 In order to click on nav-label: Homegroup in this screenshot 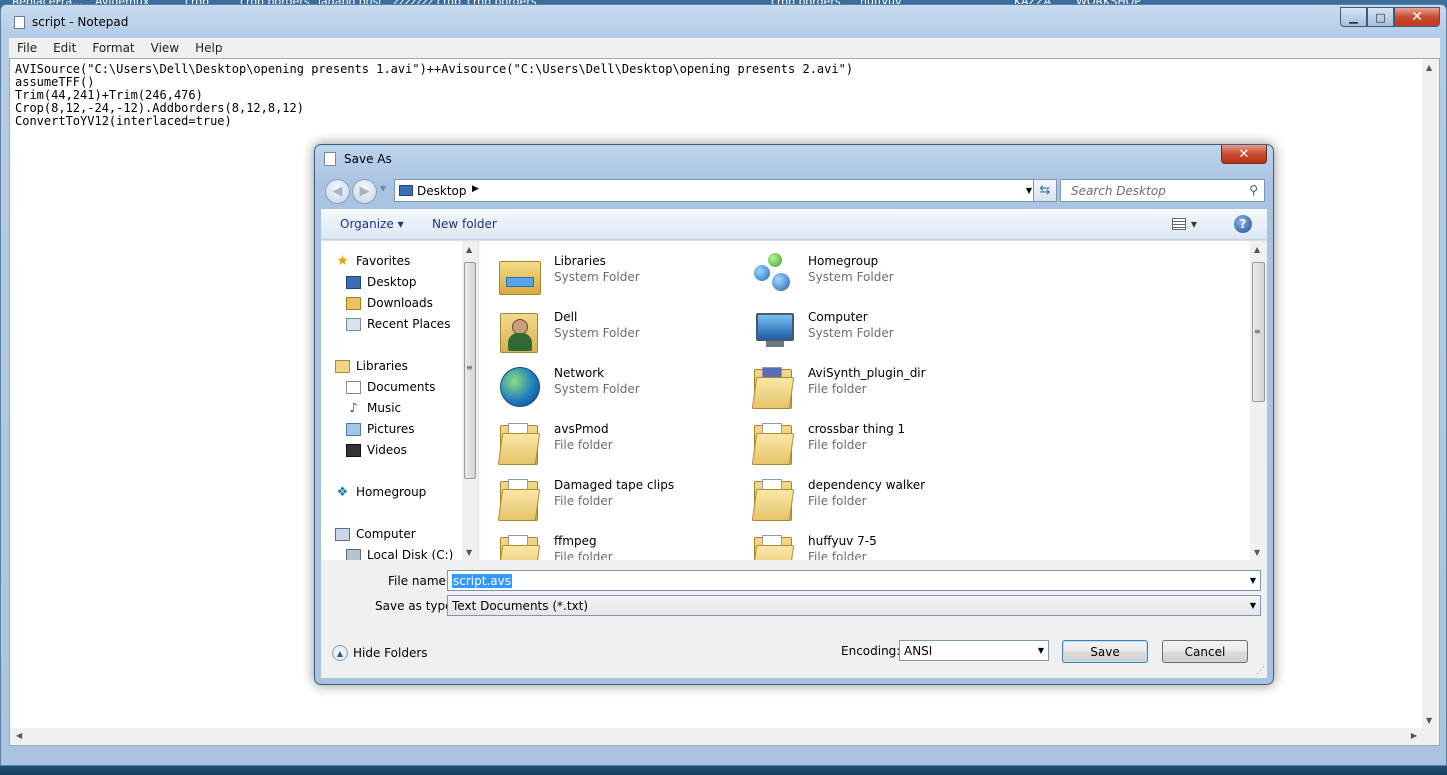, I will do `click(391, 492)`.